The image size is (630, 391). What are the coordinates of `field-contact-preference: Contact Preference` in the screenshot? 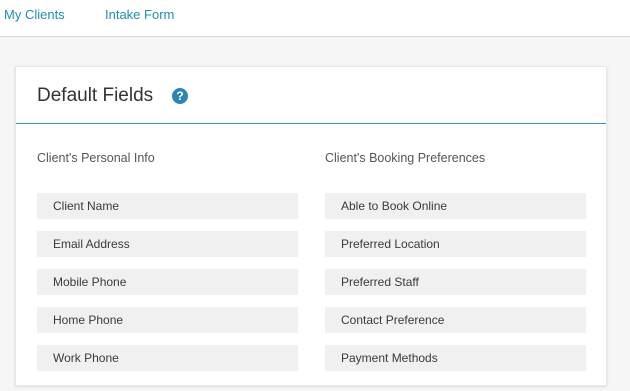 It's located at (455, 320).